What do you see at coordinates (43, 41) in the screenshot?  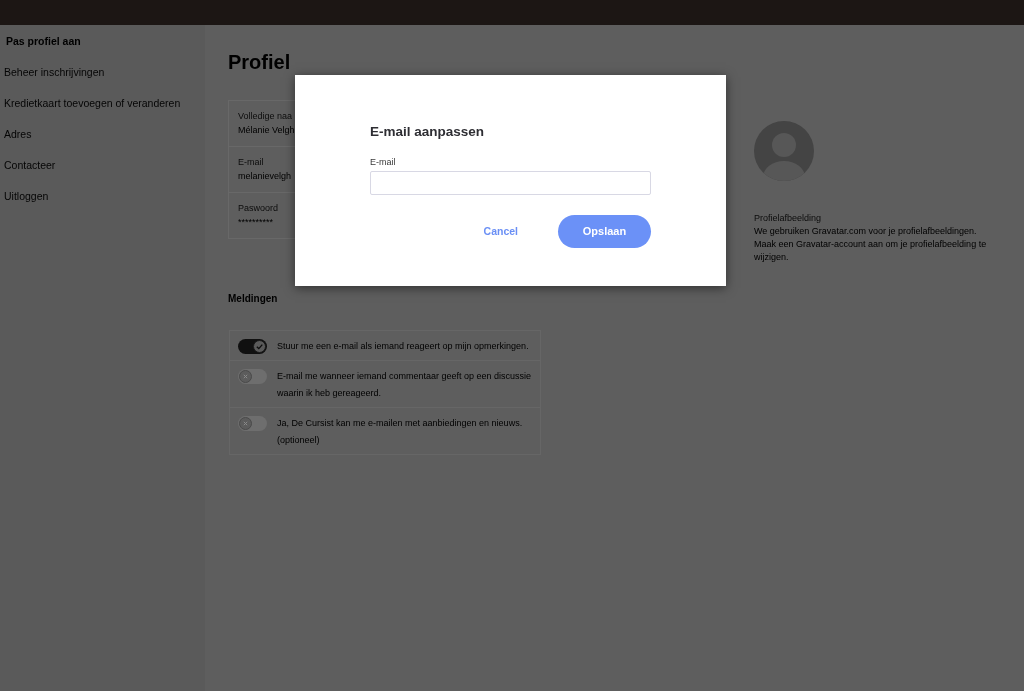 I see `sidebar-link: Pas profiel aan` at bounding box center [43, 41].